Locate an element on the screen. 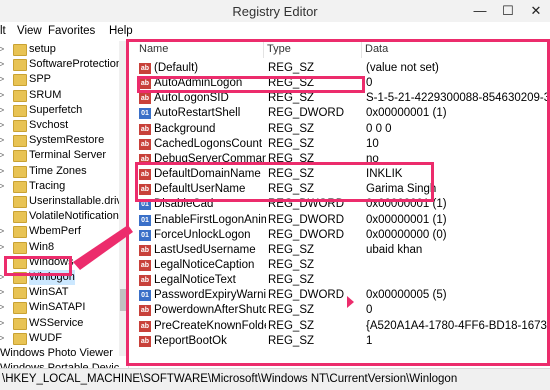 Image resolution: width=550 pixels, height=390 pixels. pointer-arrow-icon is located at coordinates (103, 247).